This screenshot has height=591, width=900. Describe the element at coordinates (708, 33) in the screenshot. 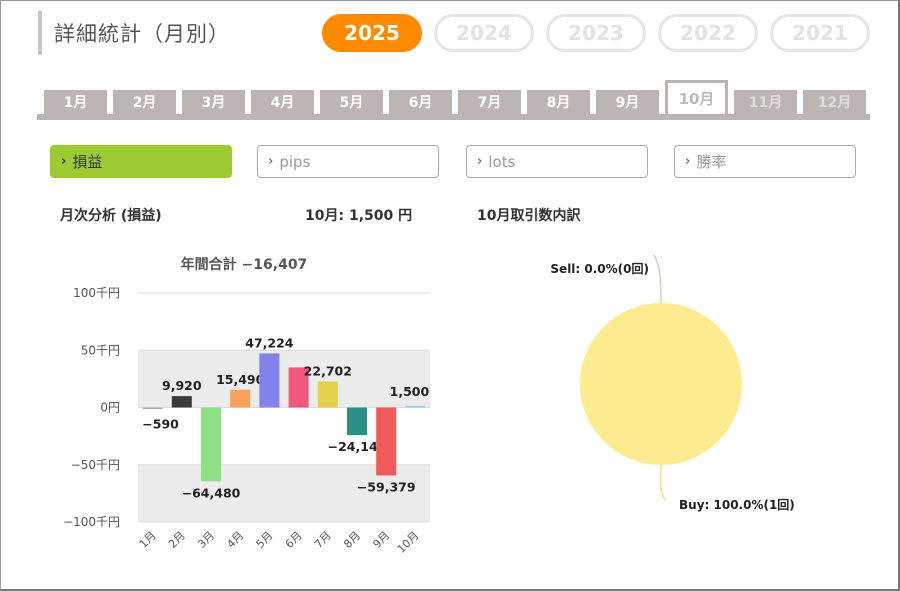

I see `year-button-2022: 2022` at that location.